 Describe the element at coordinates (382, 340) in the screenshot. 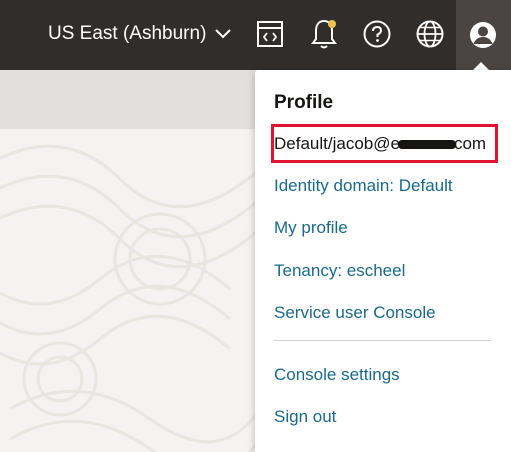

I see `menu-divider` at that location.